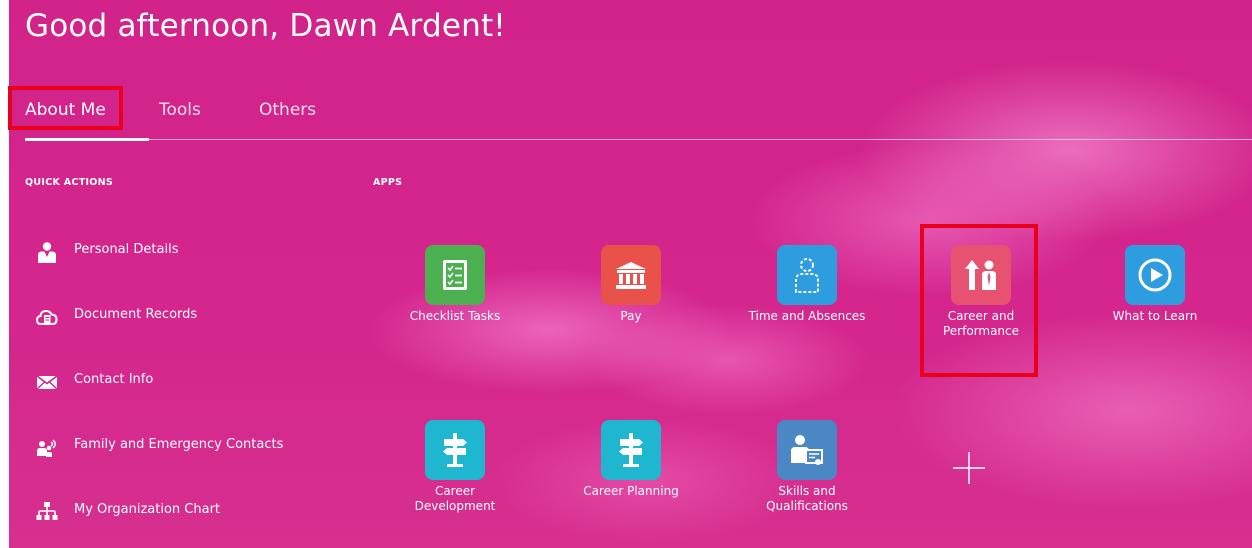  I want to click on org-chart-icon, so click(47, 511).